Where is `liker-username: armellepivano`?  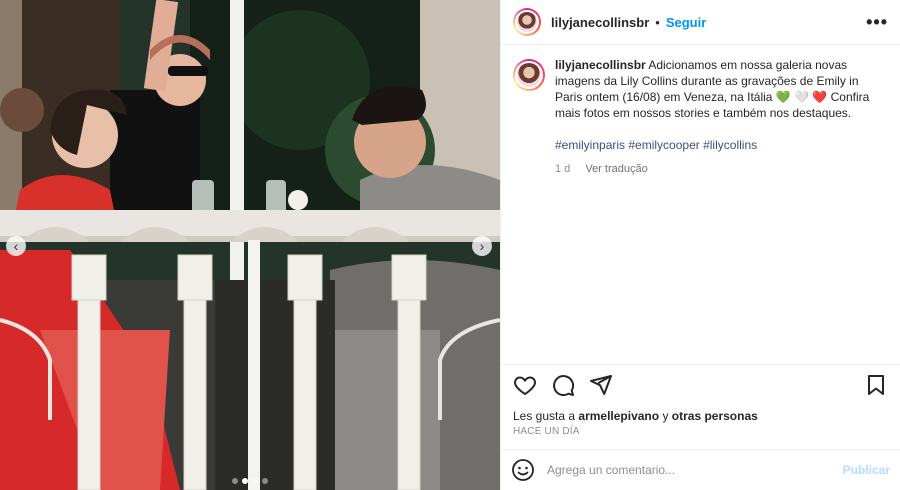 liker-username: armellepivano is located at coordinates (618, 416).